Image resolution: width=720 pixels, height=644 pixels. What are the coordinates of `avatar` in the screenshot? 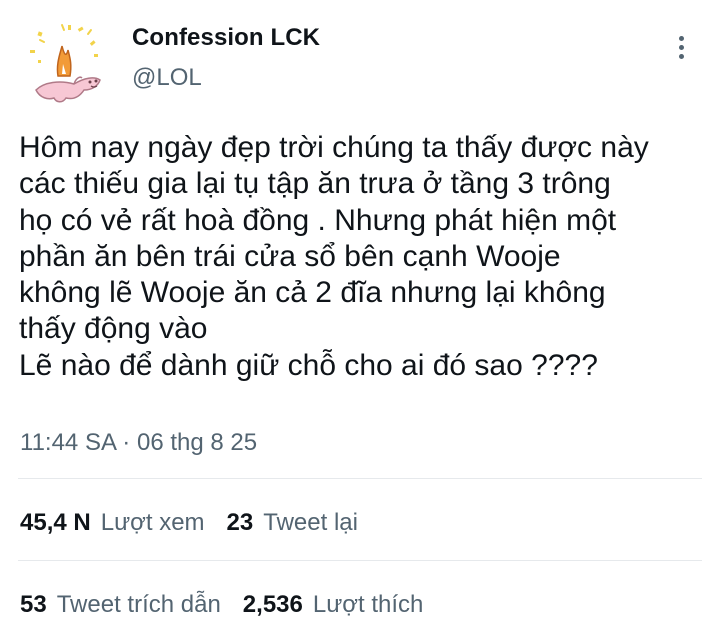 It's located at (67, 69).